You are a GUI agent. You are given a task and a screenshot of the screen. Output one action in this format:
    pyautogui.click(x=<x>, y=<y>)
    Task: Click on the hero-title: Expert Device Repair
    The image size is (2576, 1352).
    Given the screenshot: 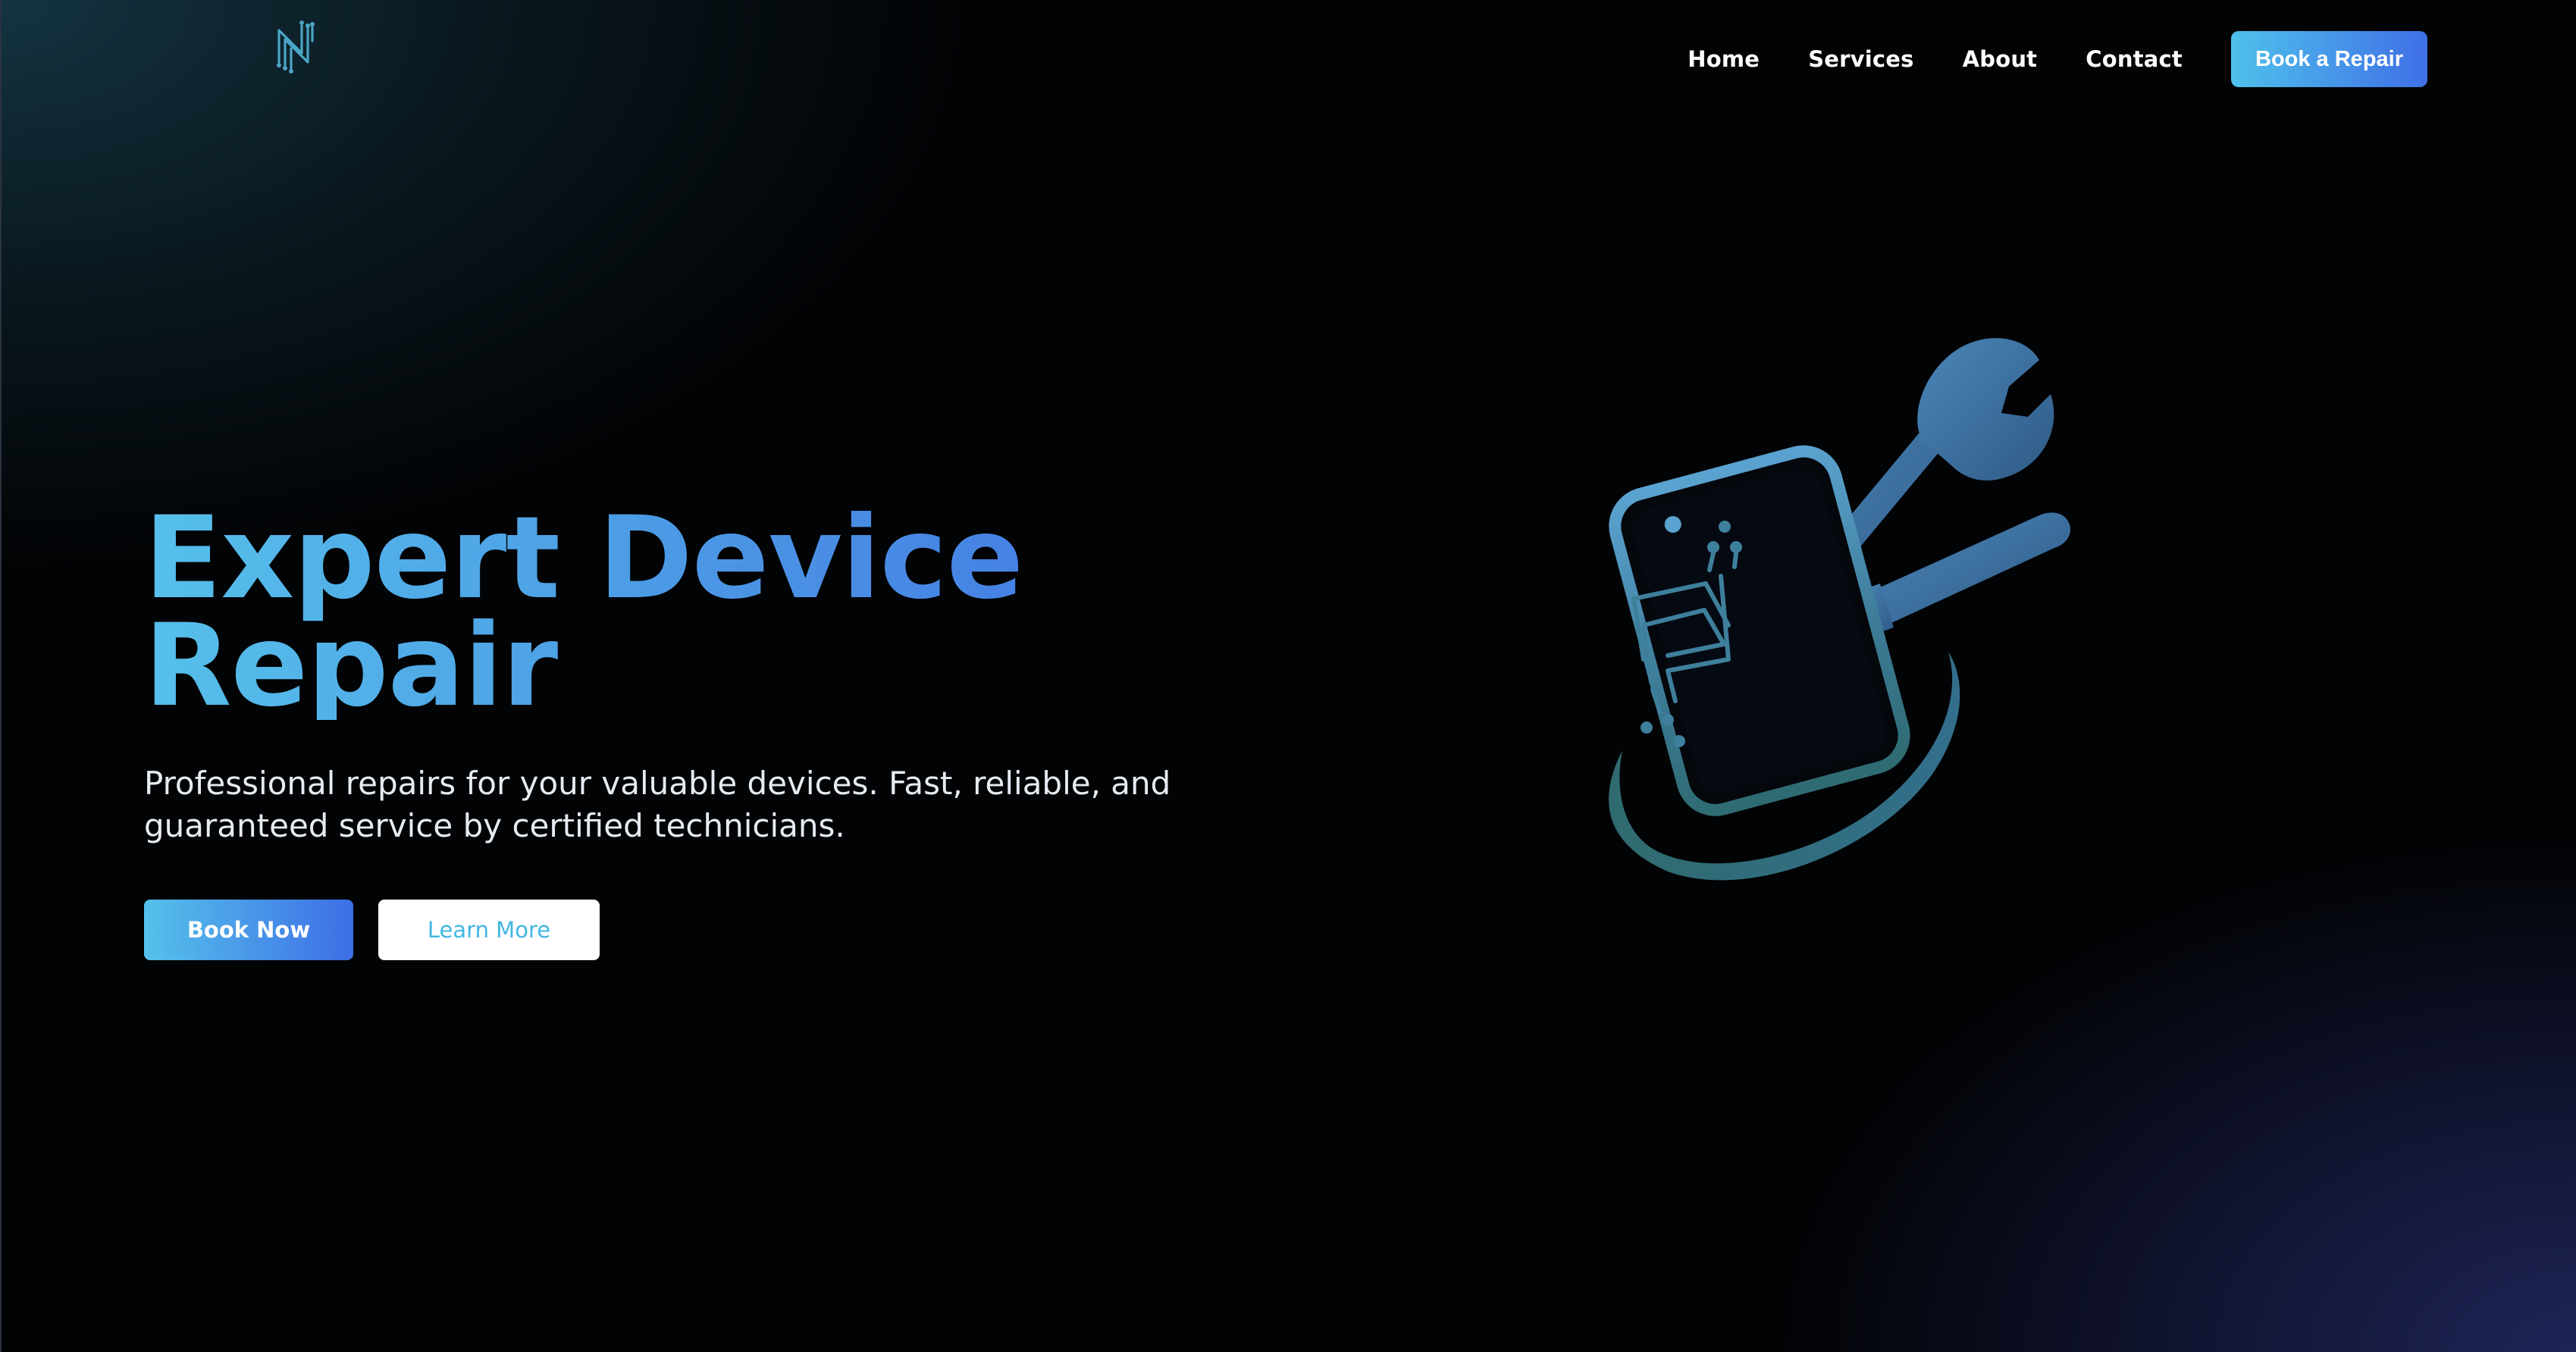 What is the action you would take?
    pyautogui.click(x=674, y=612)
    